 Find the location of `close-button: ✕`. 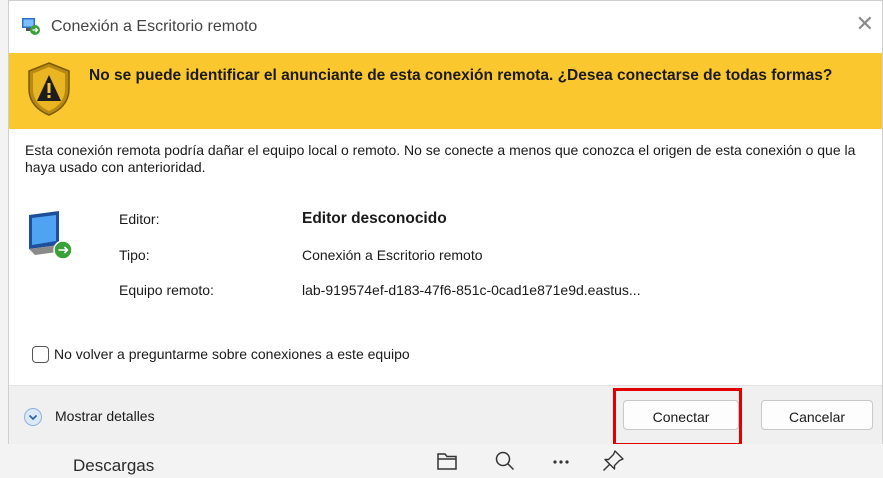

close-button: ✕ is located at coordinates (865, 24).